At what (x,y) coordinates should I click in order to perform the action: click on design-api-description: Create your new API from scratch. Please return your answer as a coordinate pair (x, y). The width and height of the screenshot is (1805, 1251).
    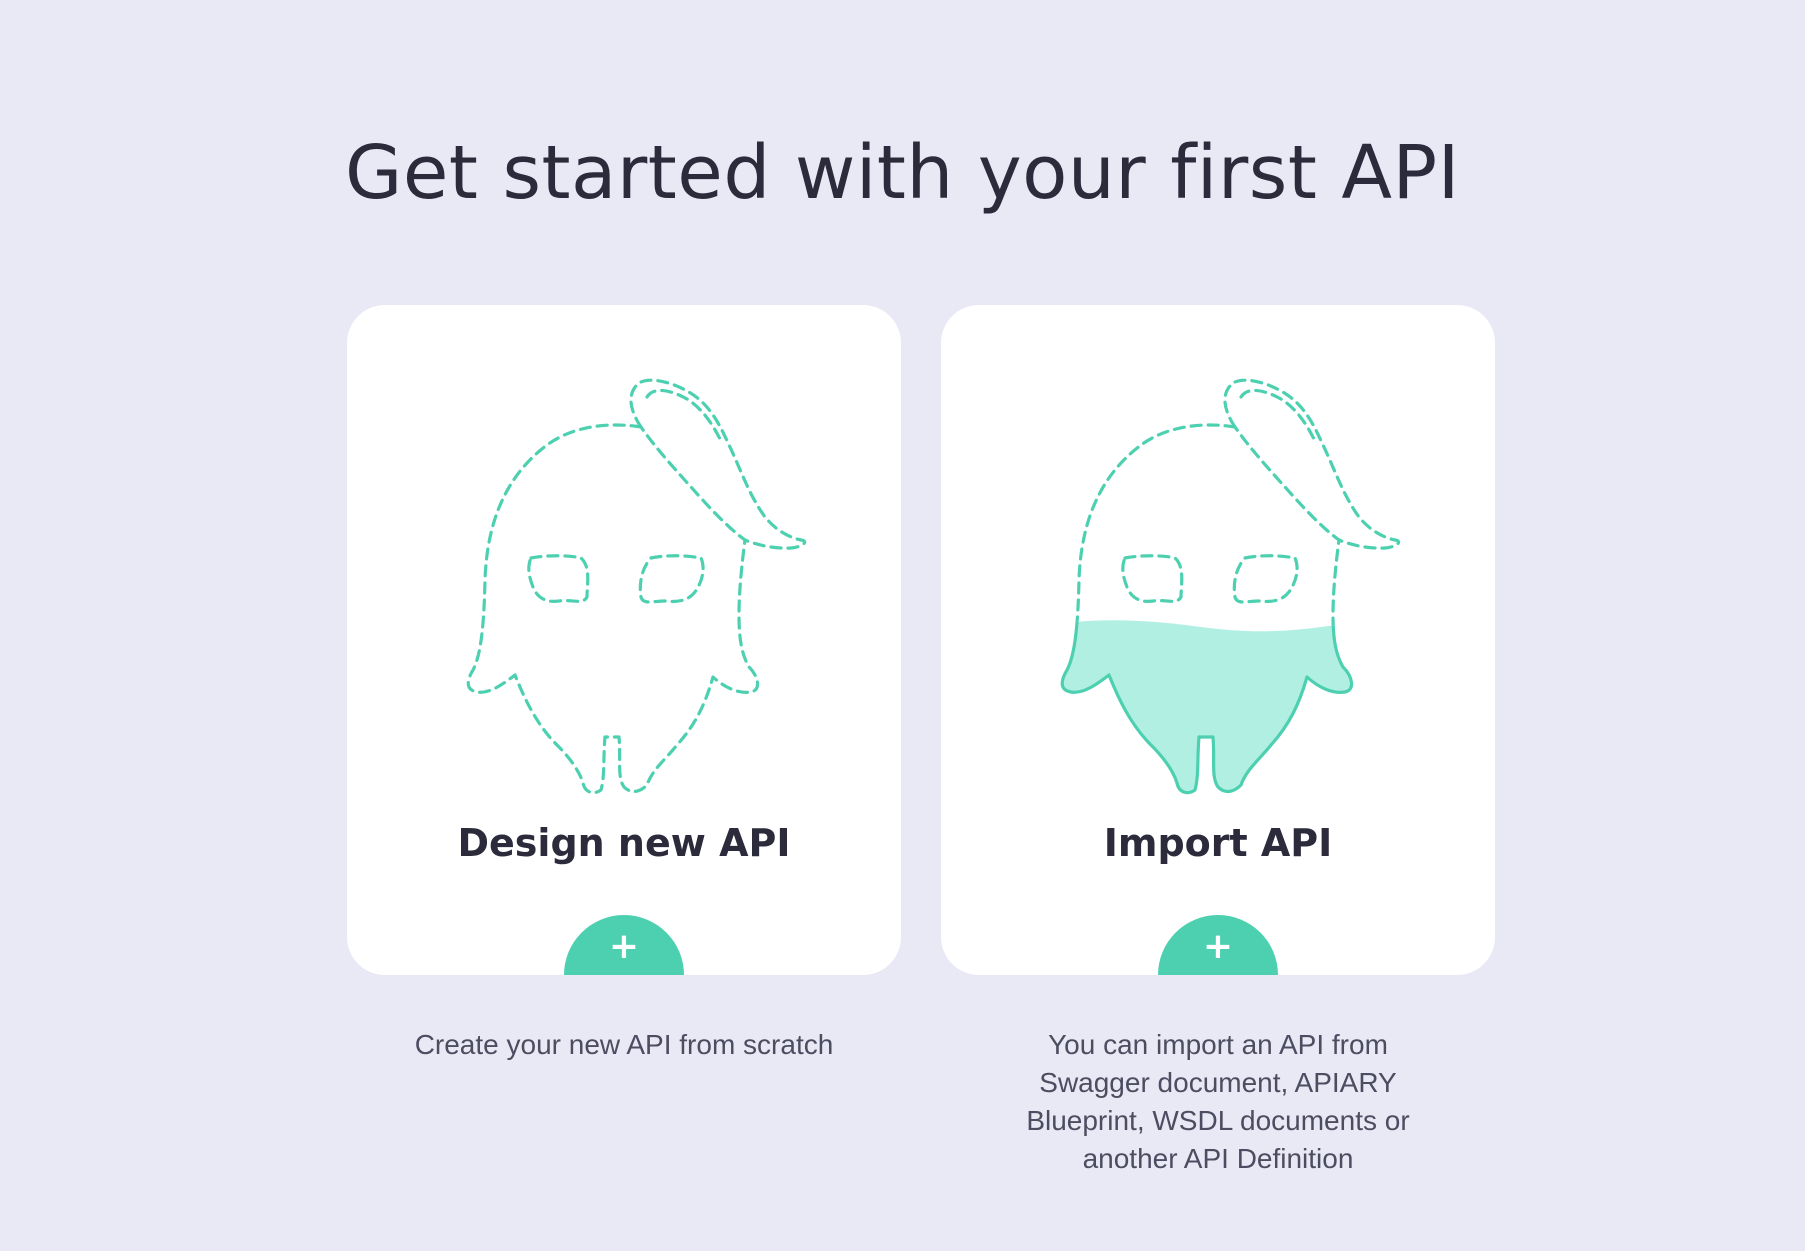
    Looking at the image, I should click on (624, 1044).